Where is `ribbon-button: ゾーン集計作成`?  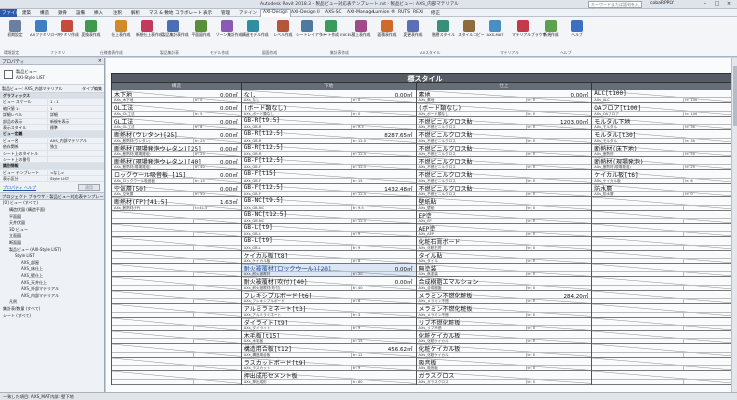
ribbon-button: ゾーン集計作成 is located at coordinates (229, 34).